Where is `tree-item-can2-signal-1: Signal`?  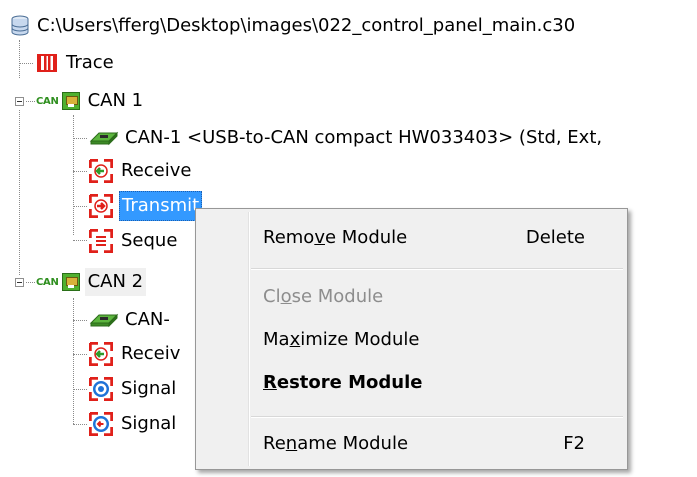 tree-item-can2-signal-1: Signal is located at coordinates (132, 389).